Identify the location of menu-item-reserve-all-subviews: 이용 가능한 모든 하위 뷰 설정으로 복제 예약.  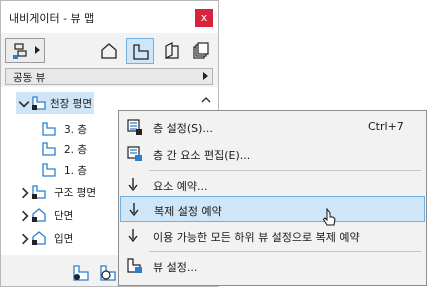
(272, 236).